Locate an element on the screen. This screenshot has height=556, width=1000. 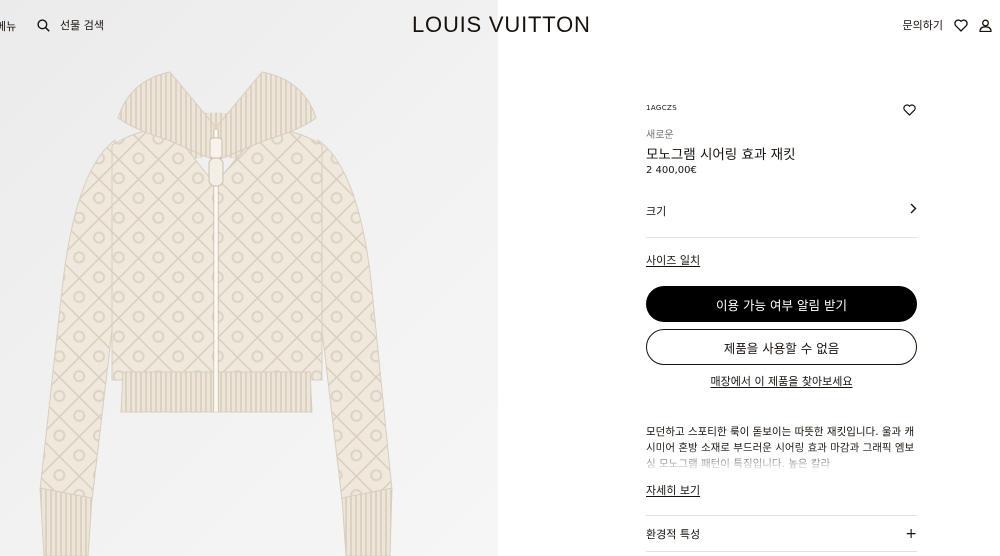
gift-search-label: 선물 검색 is located at coordinates (82, 25).